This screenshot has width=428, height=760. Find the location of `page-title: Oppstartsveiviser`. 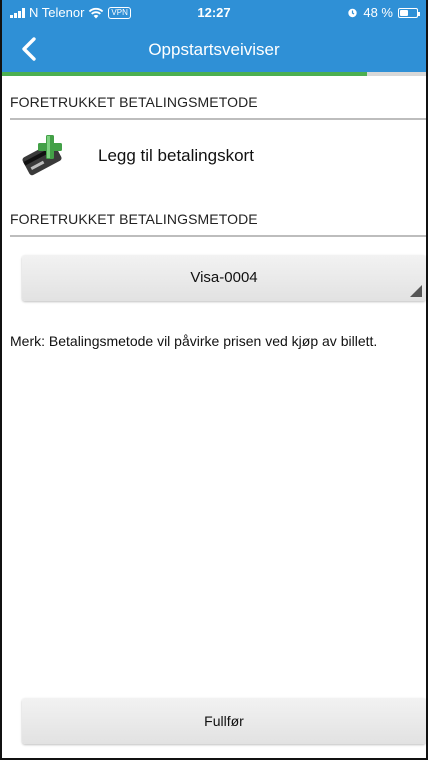

page-title: Oppstartsveiviser is located at coordinates (214, 49).